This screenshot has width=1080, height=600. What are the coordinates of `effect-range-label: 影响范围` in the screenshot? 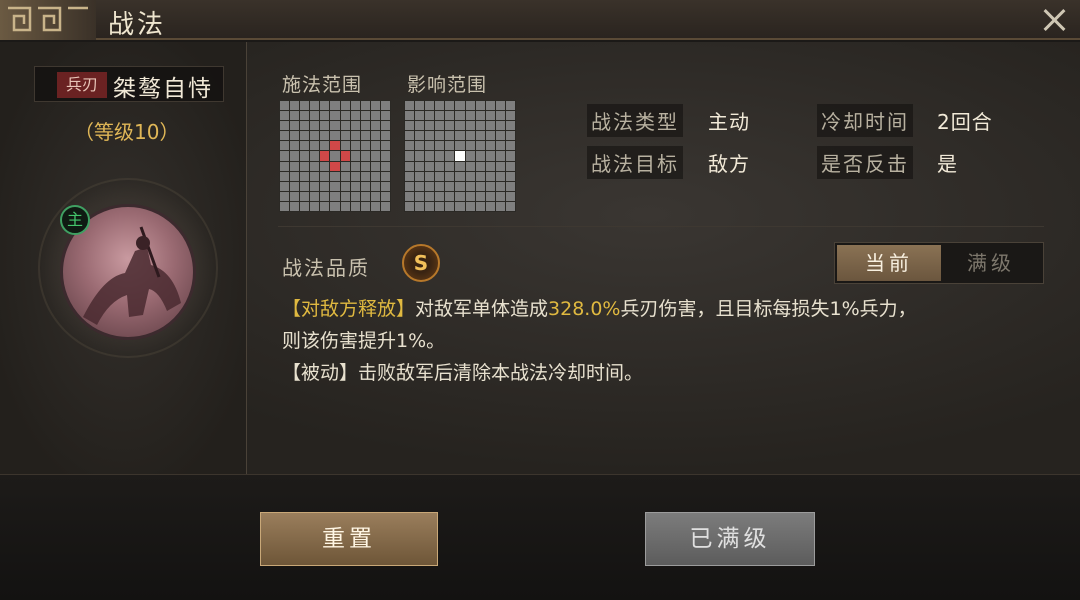 It's located at (447, 85).